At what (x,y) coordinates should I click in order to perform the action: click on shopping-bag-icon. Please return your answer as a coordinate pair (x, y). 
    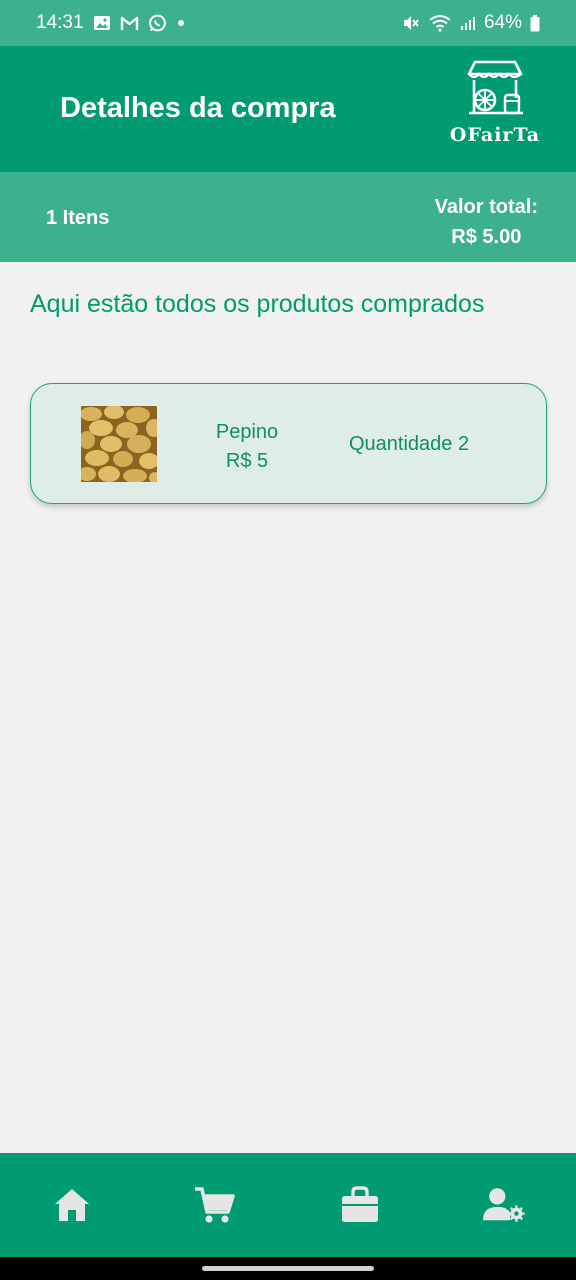
    Looking at the image, I should click on (360, 1204).